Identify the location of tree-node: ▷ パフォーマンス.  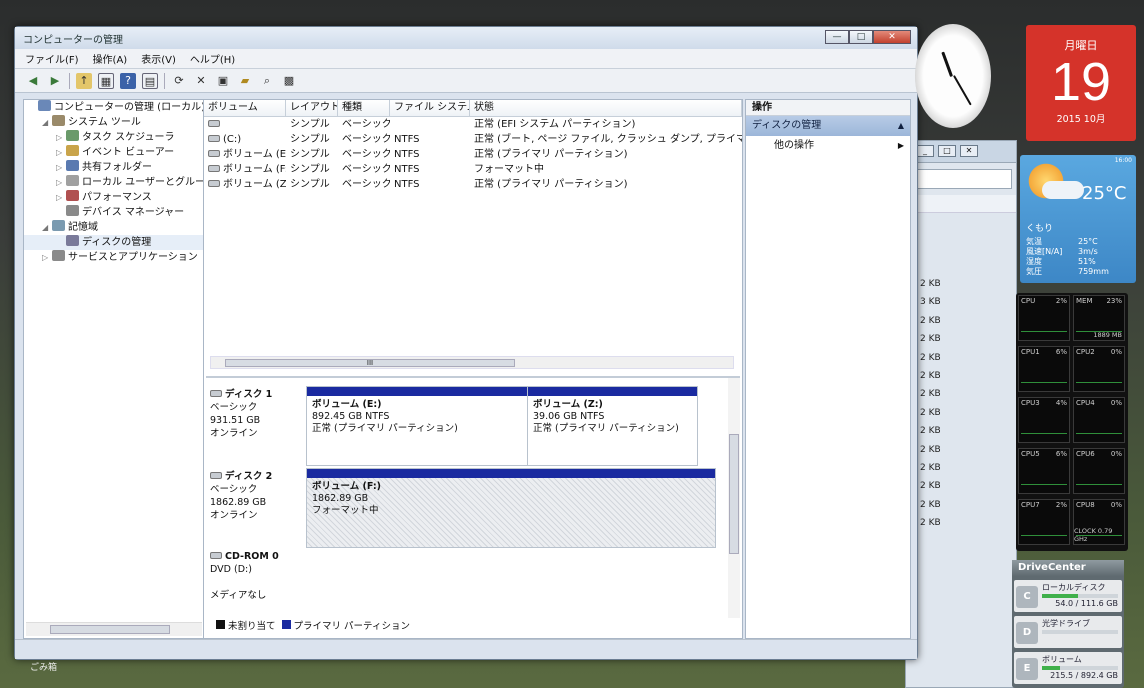
(114, 197).